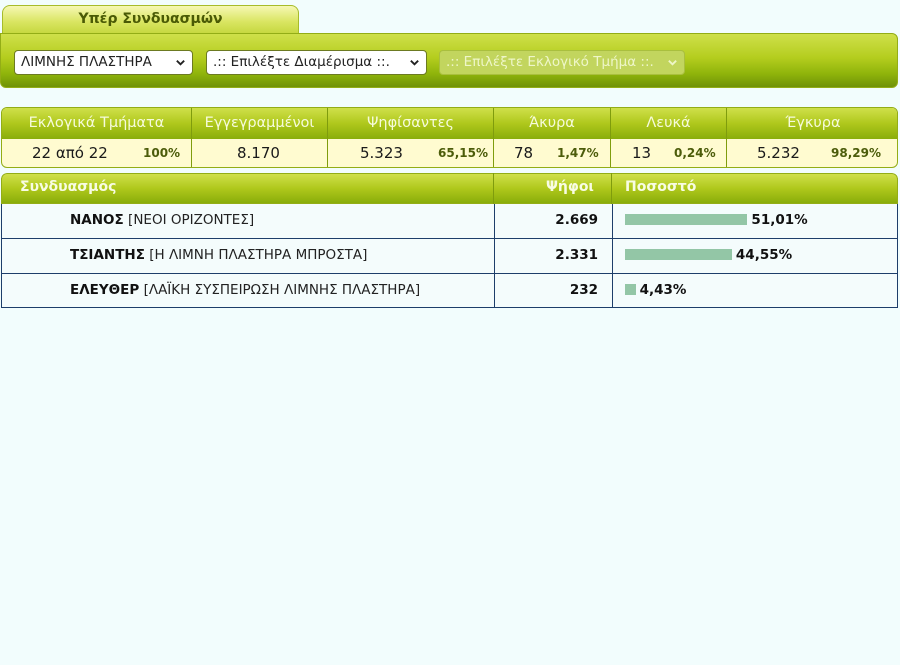 The image size is (900, 665). I want to click on party-leader: ΕΛΕΥΘΕΡ, so click(105, 290).